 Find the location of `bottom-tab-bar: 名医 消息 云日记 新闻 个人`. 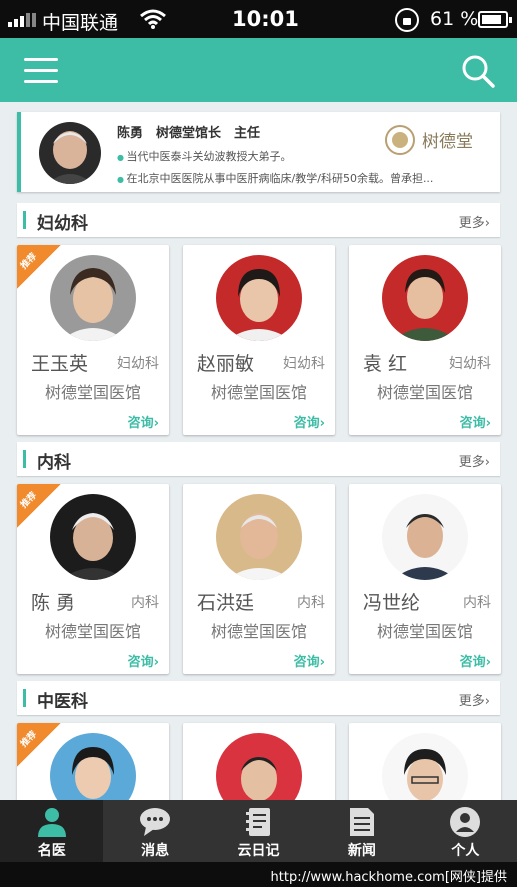

bottom-tab-bar: 名医 消息 云日记 新闻 个人 is located at coordinates (258, 831).